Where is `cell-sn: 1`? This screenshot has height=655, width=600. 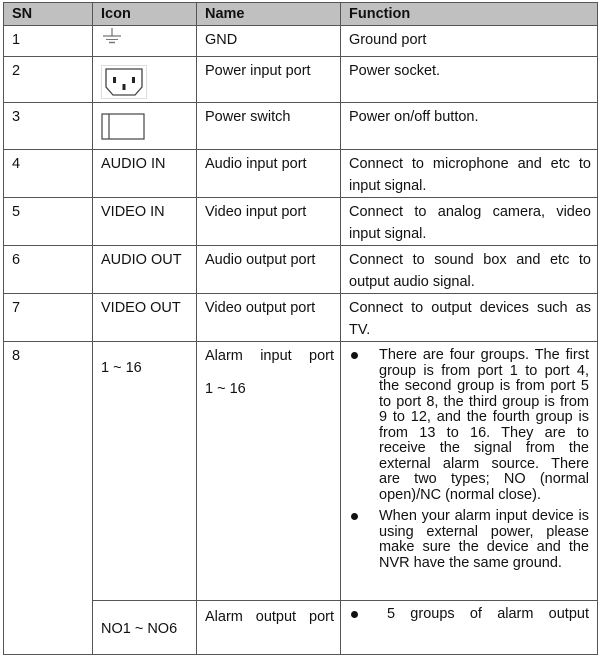
cell-sn: 1 is located at coordinates (48, 41).